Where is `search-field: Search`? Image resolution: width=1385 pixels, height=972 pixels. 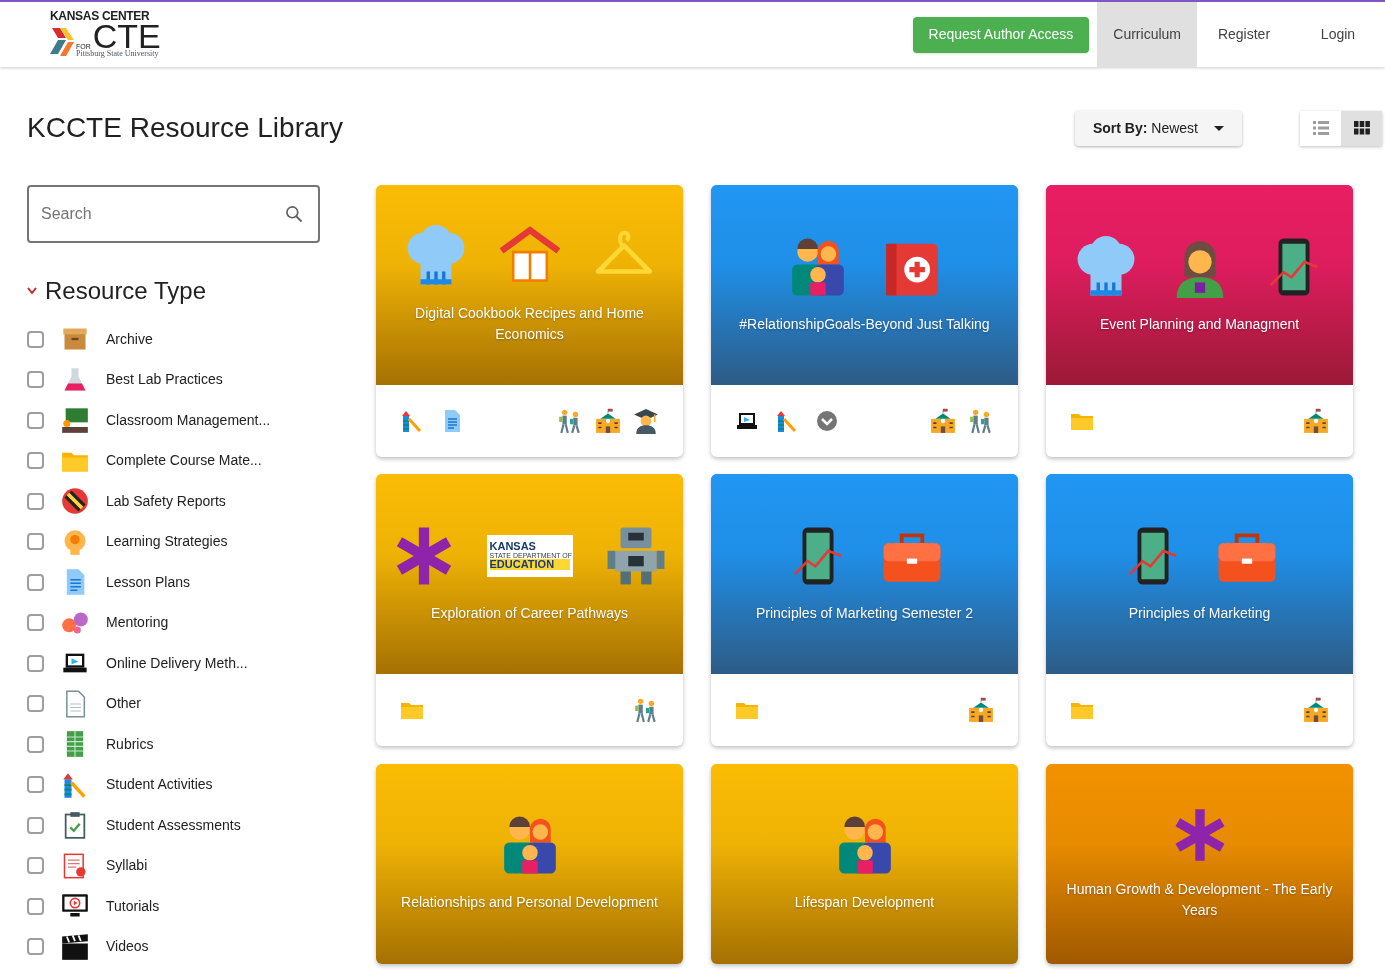
search-field: Search is located at coordinates (173, 214).